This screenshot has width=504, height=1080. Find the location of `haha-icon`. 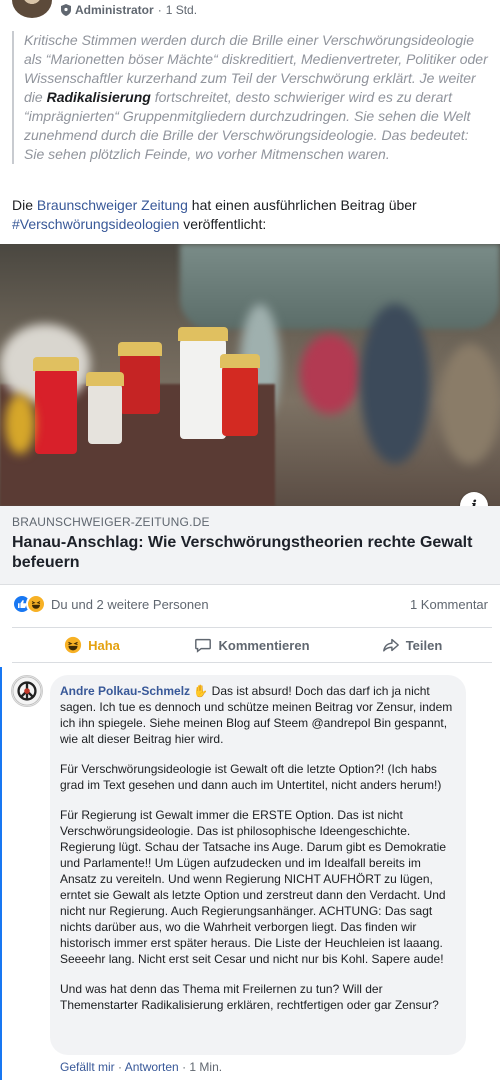

haha-icon is located at coordinates (36, 604).